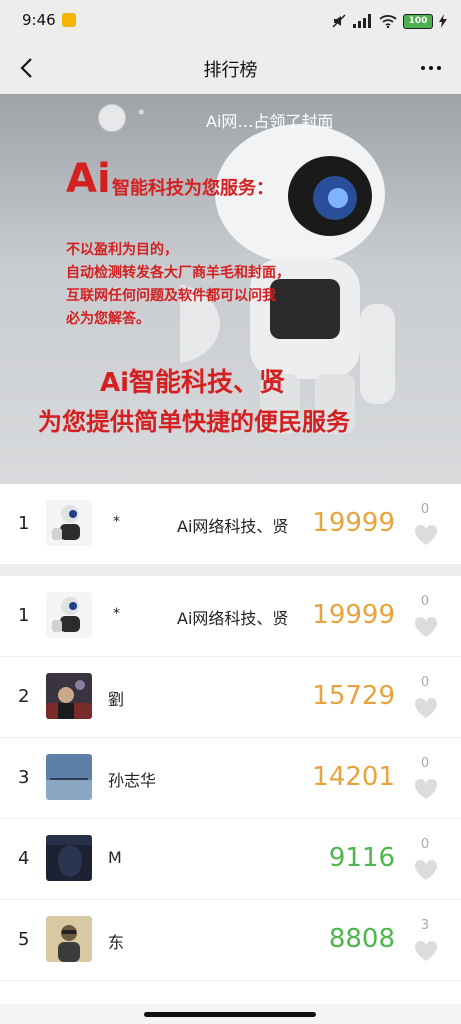 The image size is (461, 1024). What do you see at coordinates (362, 21) in the screenshot?
I see `signal-icon` at bounding box center [362, 21].